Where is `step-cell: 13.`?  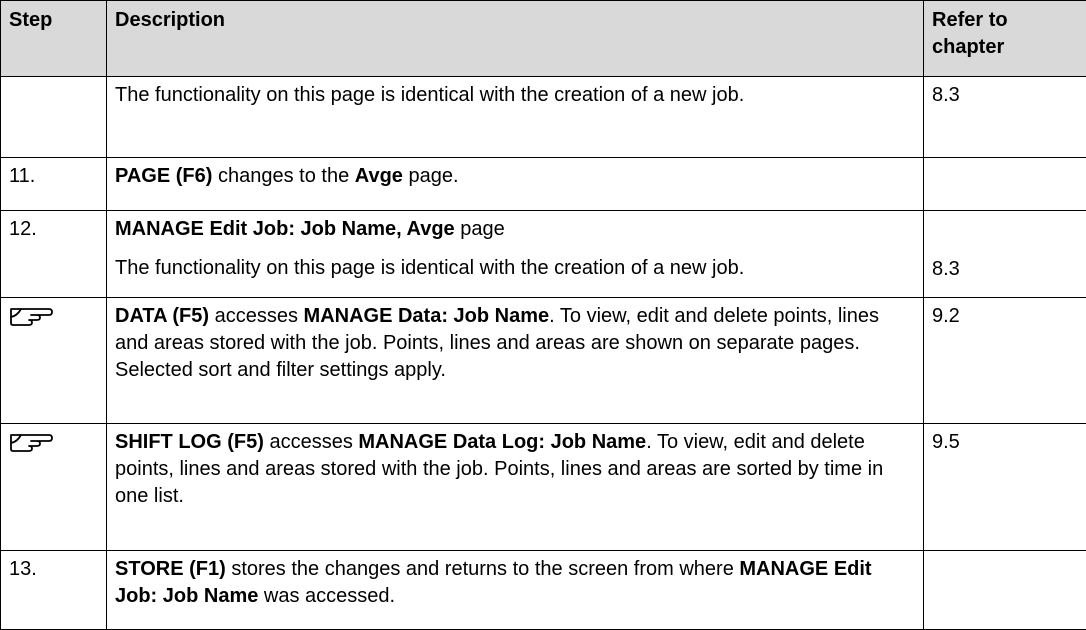
step-cell: 13. is located at coordinates (53, 589).